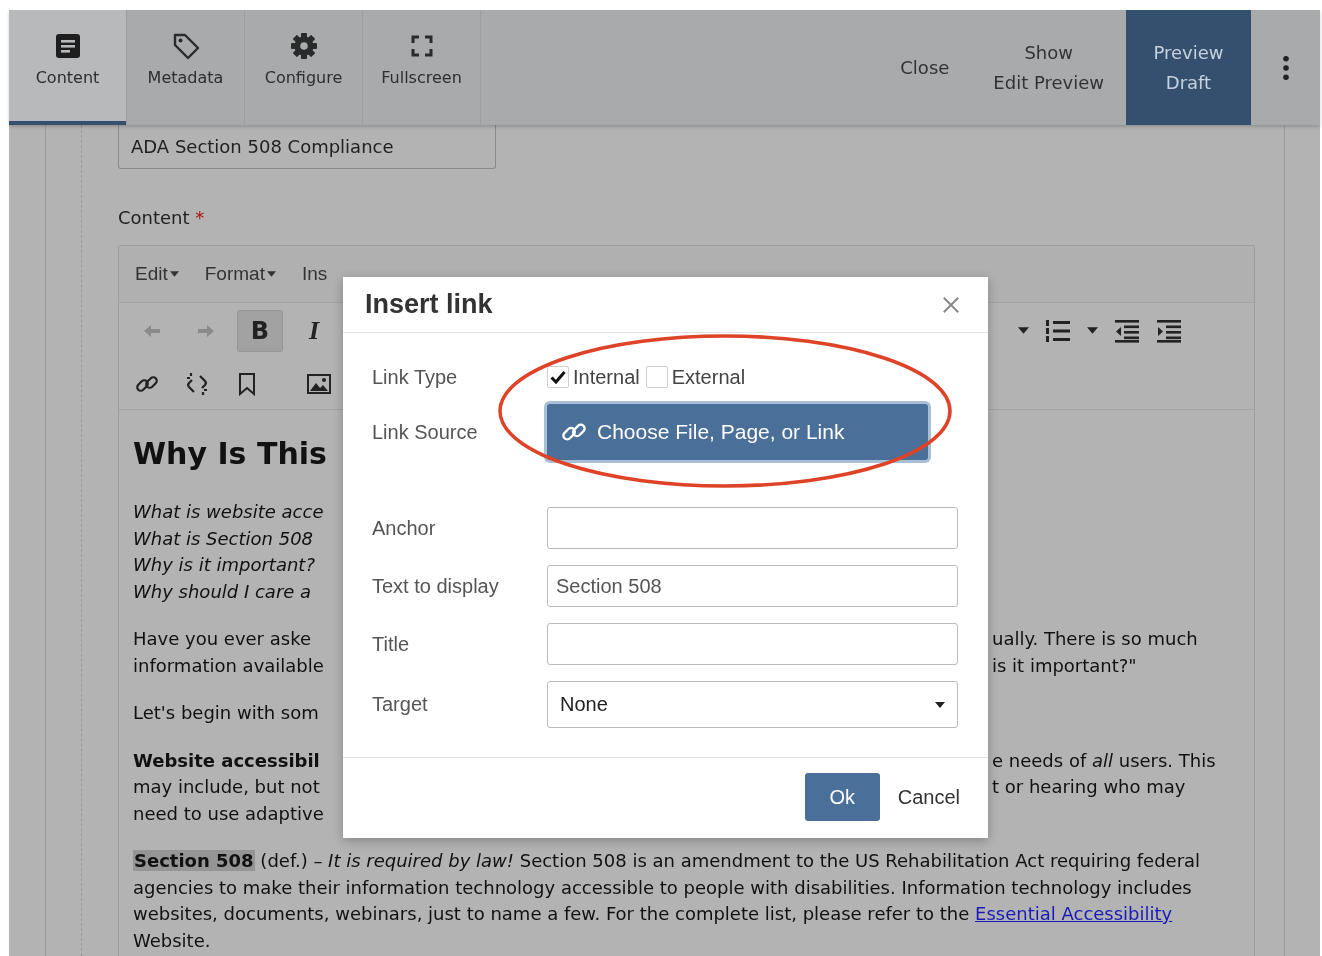 This screenshot has width=1322, height=956. Describe the element at coordinates (928, 797) in the screenshot. I see `cancel-button: Cancel` at that location.